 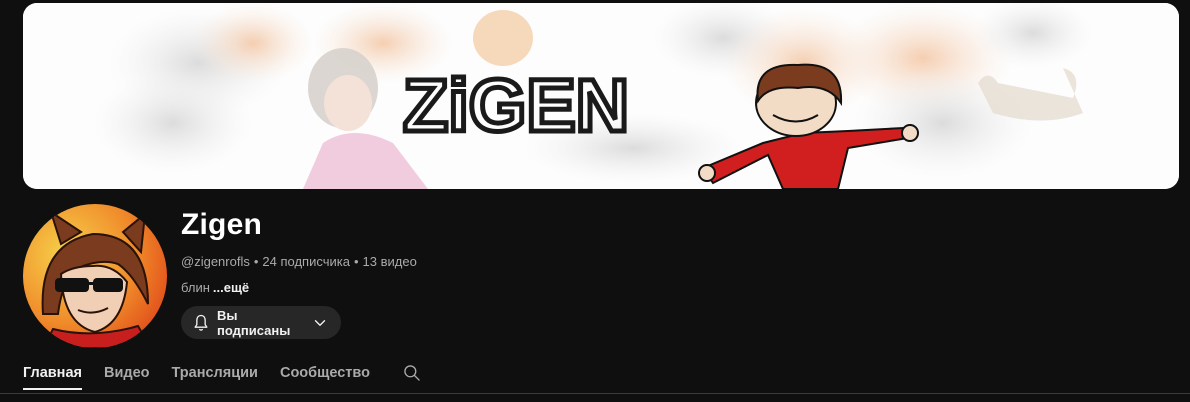 What do you see at coordinates (52, 377) in the screenshot?
I see `tab-home: Главная` at bounding box center [52, 377].